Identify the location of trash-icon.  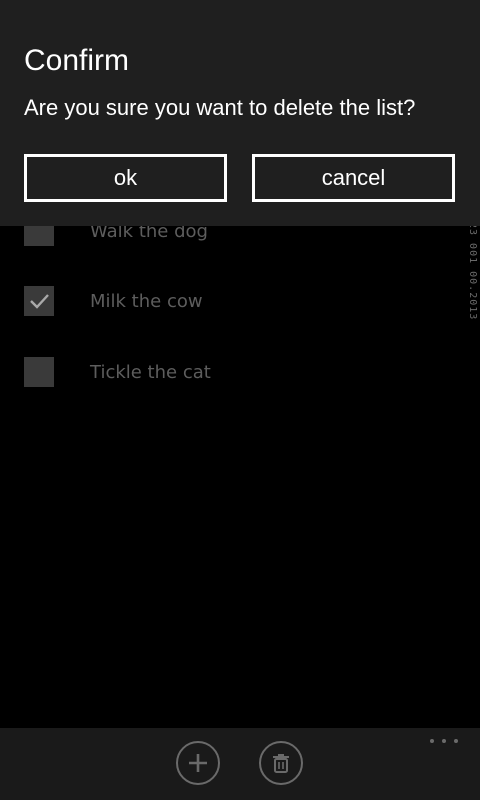
(281, 763).